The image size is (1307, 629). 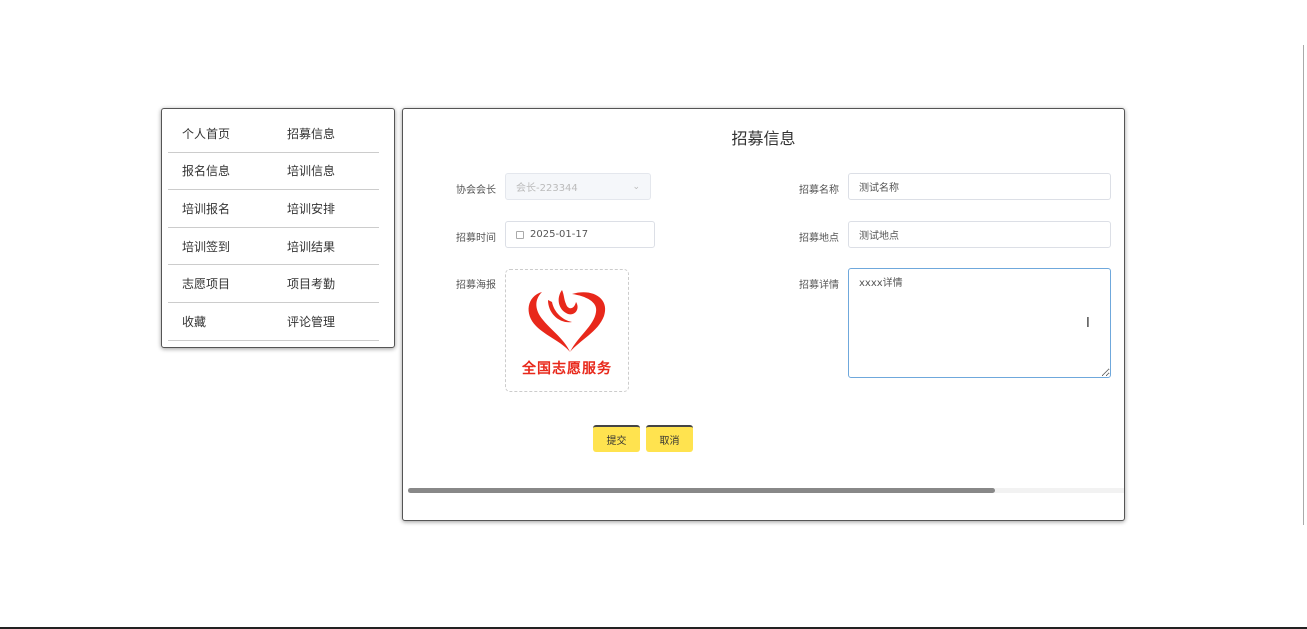 I want to click on time-label: 招募时间, so click(x=476, y=238).